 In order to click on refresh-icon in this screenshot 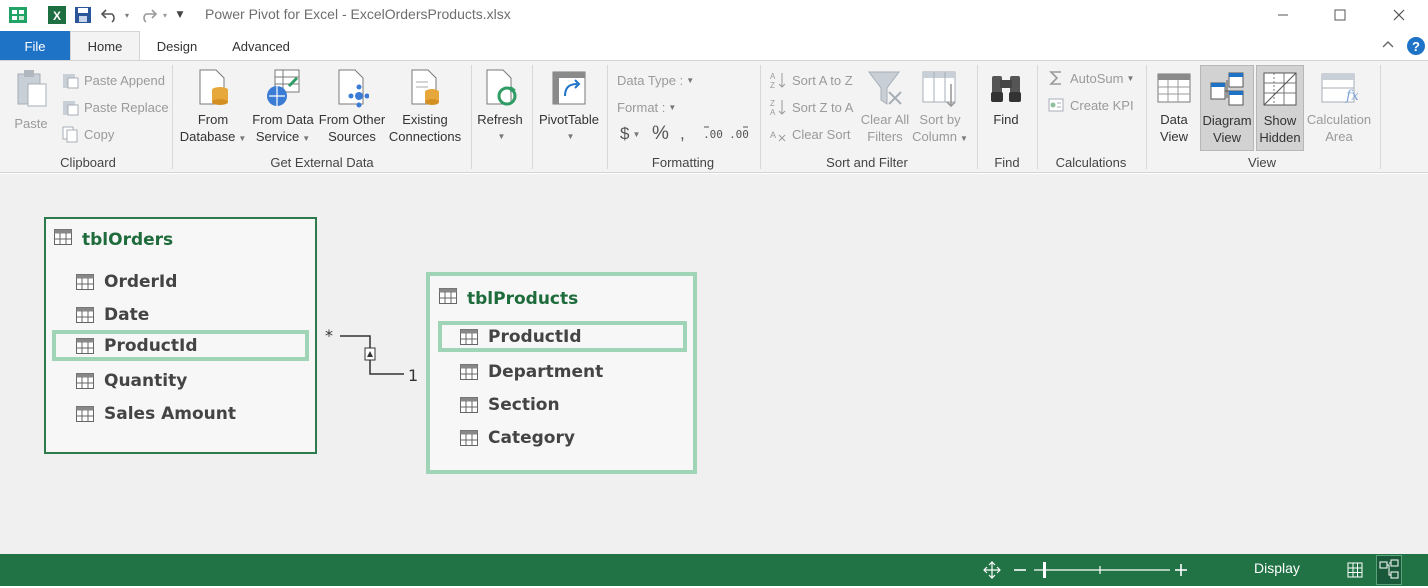, I will do `click(500, 88)`.